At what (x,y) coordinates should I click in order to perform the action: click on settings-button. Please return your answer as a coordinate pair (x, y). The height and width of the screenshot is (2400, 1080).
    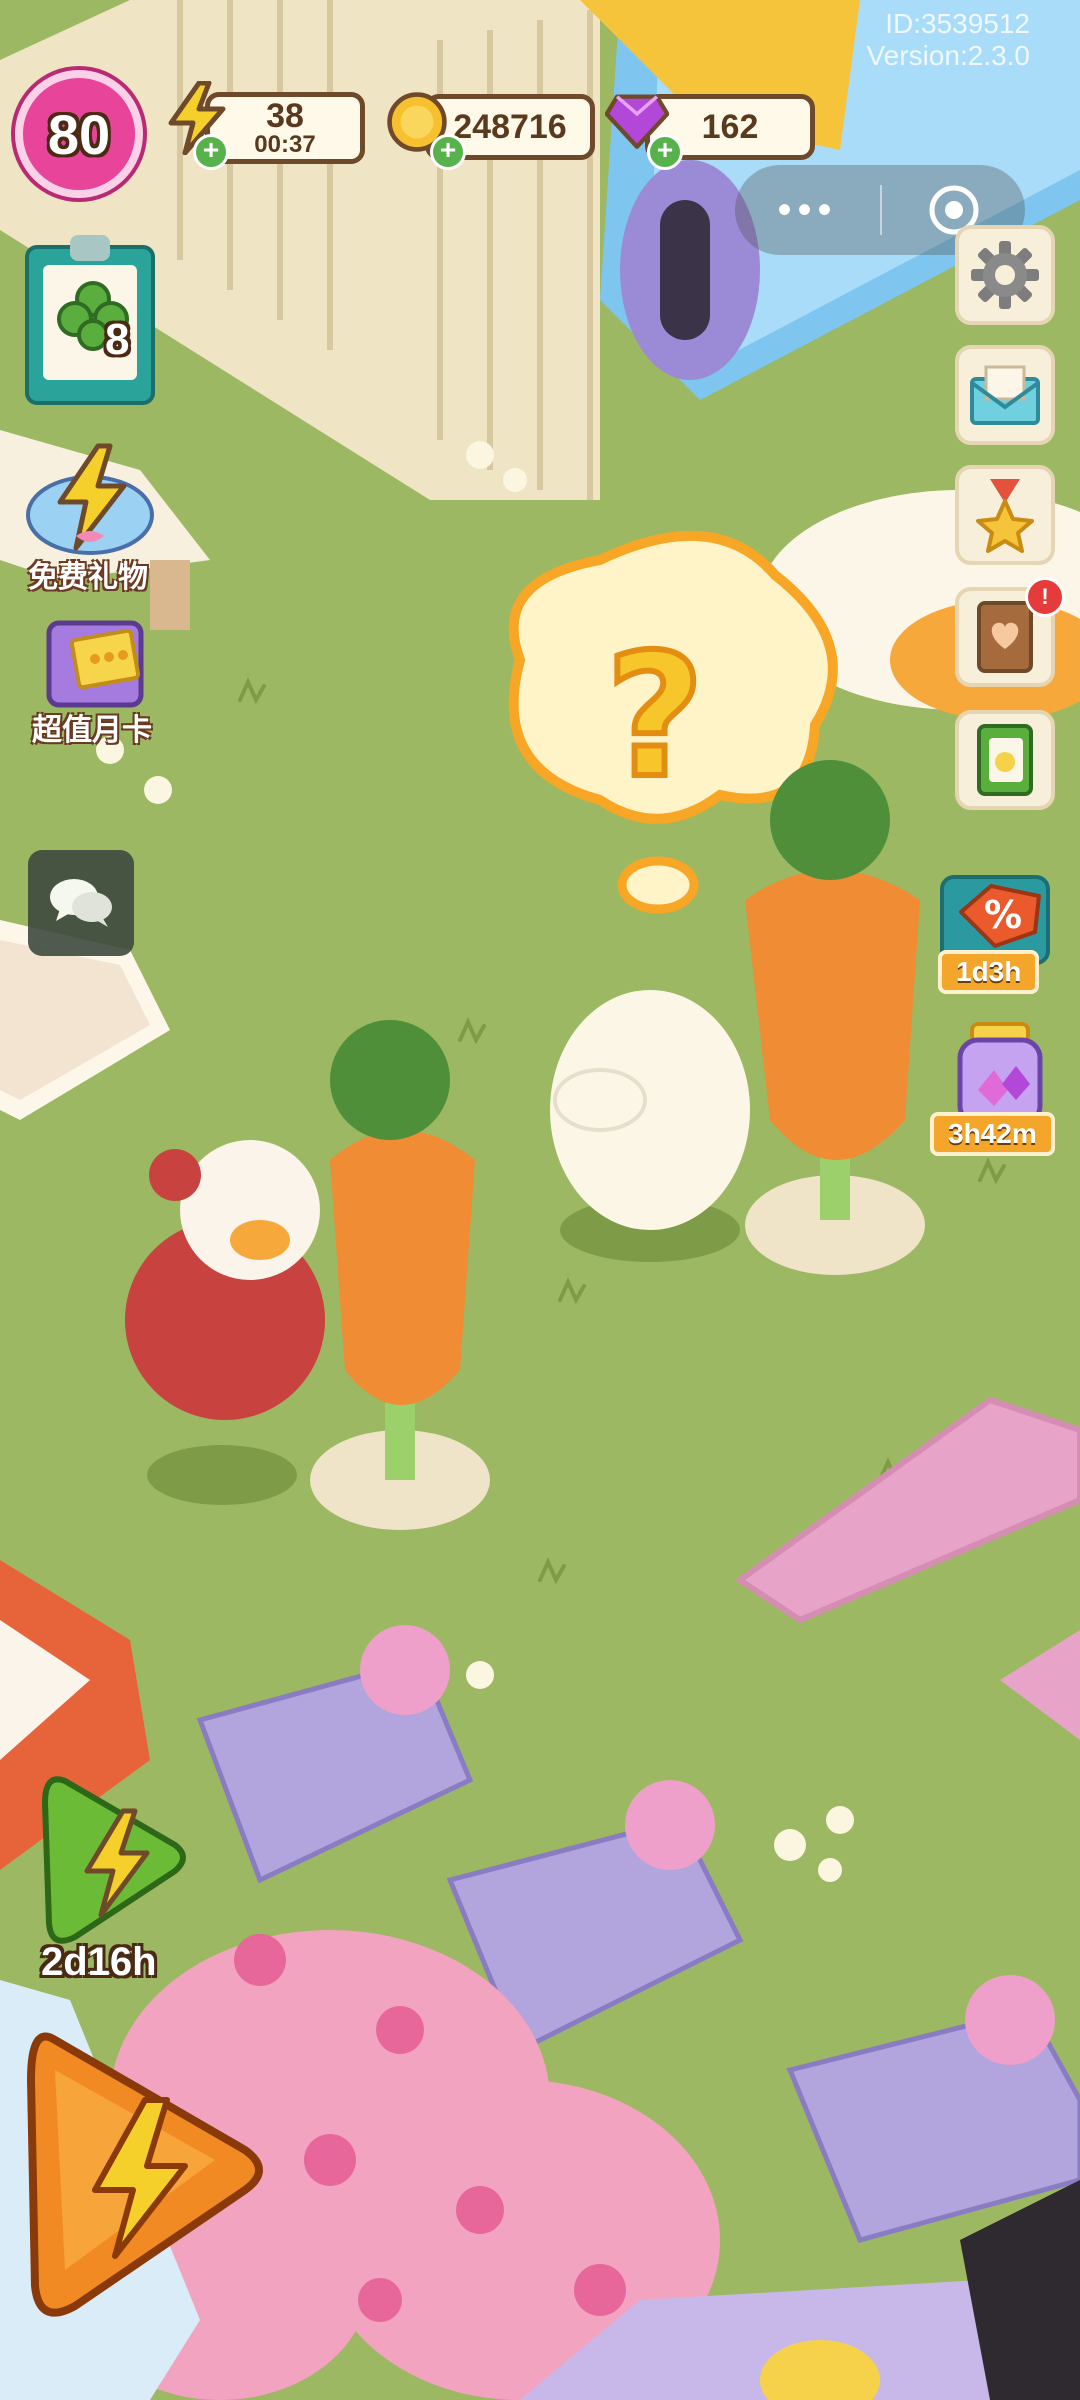
    Looking at the image, I should click on (1005, 275).